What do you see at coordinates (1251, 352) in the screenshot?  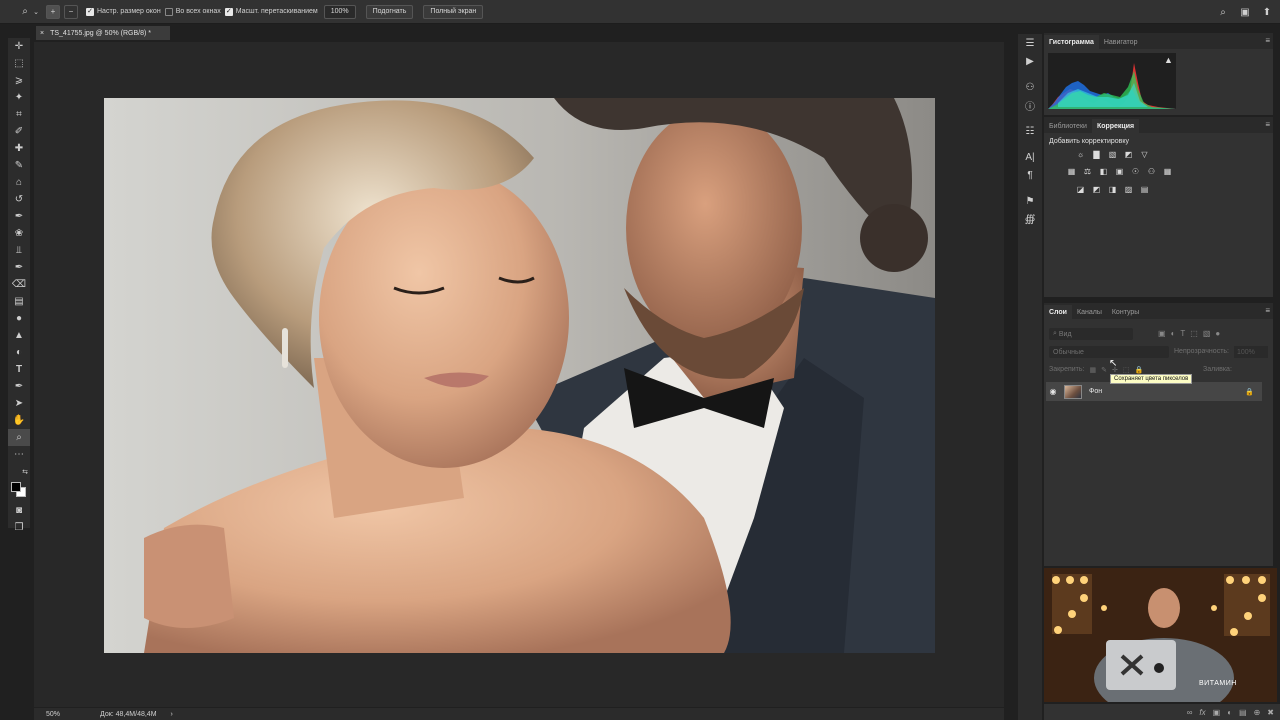 I see `opacity-input: 100%` at bounding box center [1251, 352].